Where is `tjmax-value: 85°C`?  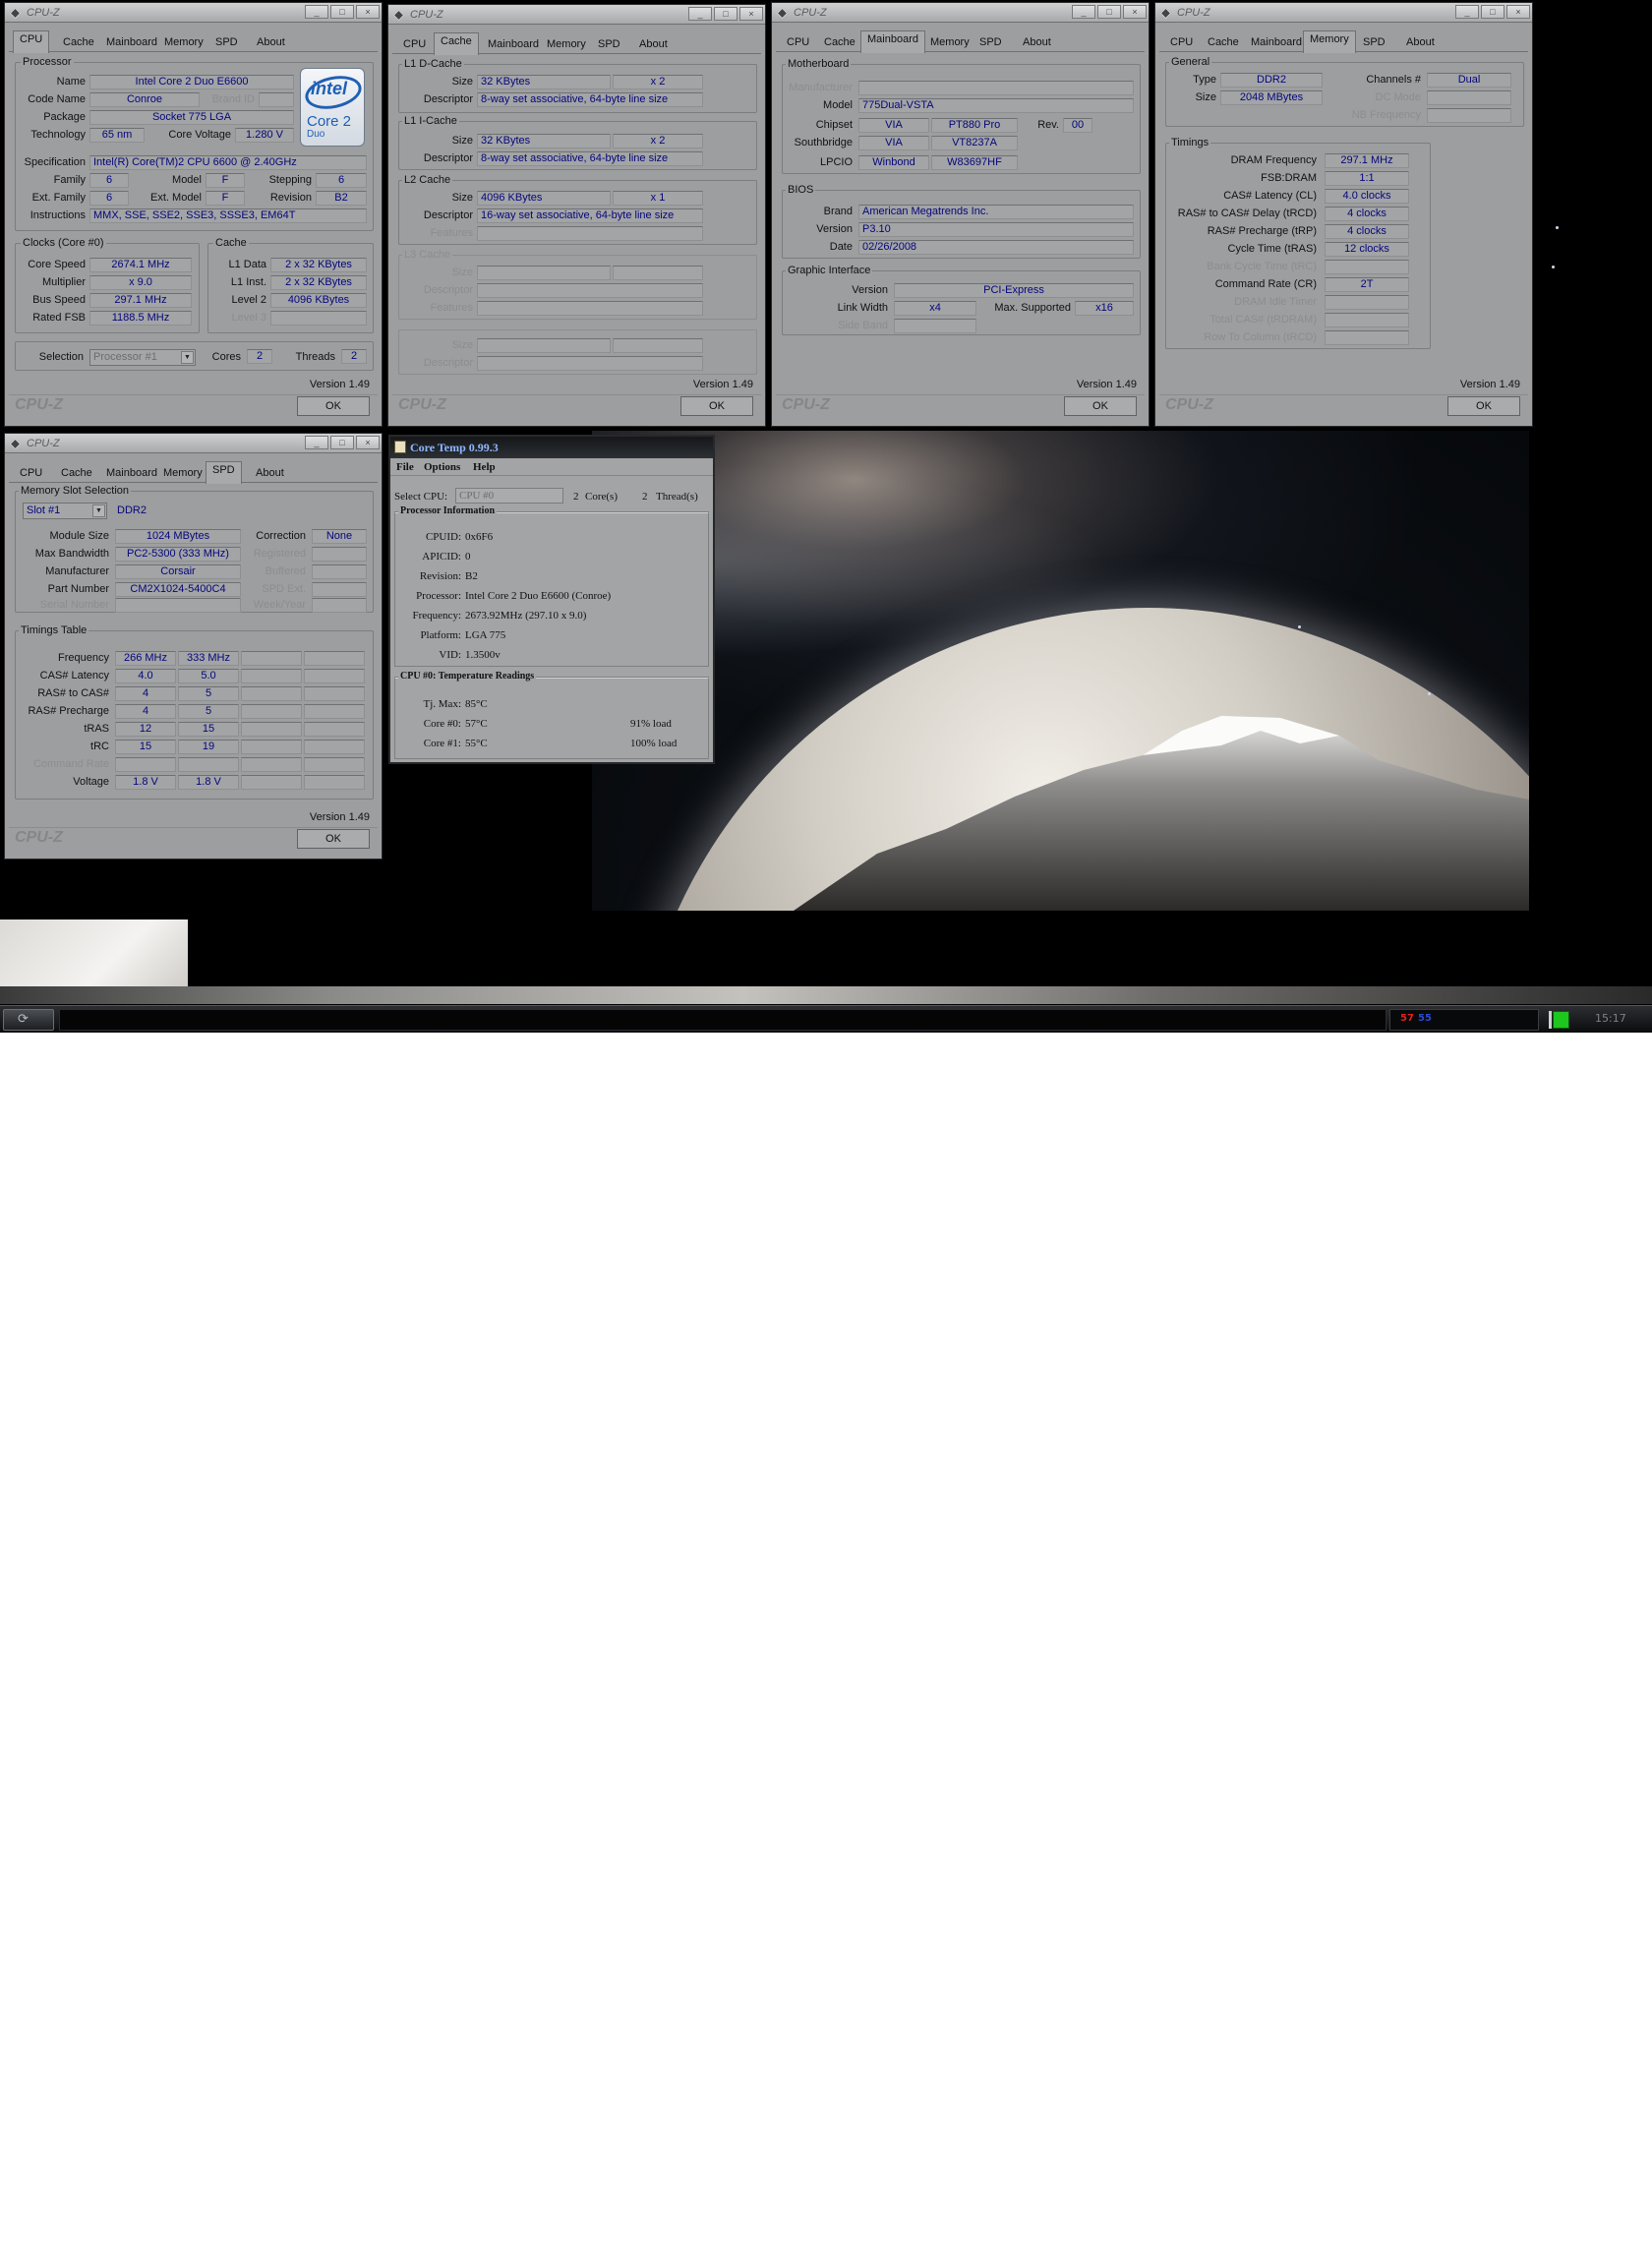
tjmax-value: 85°C is located at coordinates (476, 704).